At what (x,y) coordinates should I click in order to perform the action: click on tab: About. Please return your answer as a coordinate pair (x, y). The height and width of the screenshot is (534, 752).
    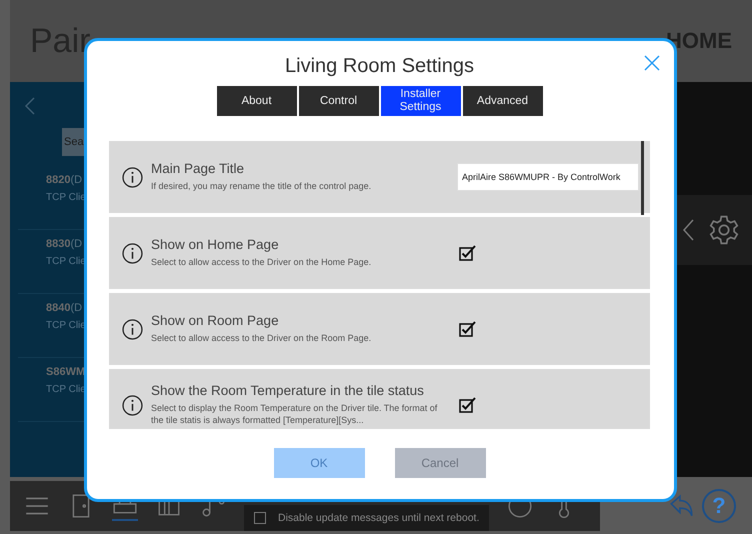
    Looking at the image, I should click on (256, 101).